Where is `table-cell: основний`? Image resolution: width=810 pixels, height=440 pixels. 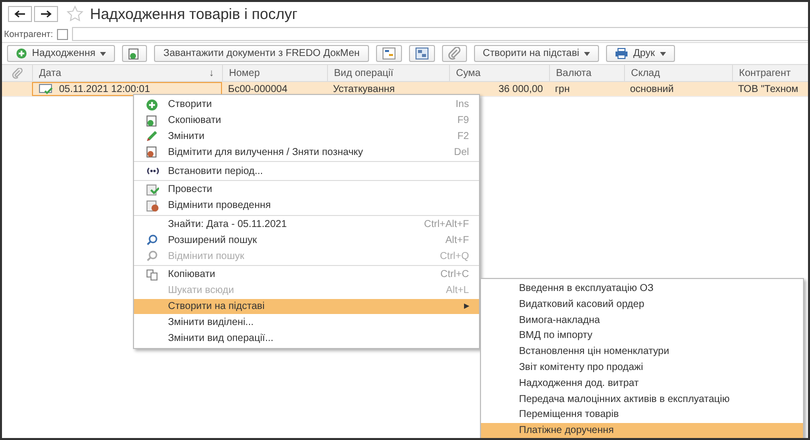 table-cell: основний is located at coordinates (652, 89).